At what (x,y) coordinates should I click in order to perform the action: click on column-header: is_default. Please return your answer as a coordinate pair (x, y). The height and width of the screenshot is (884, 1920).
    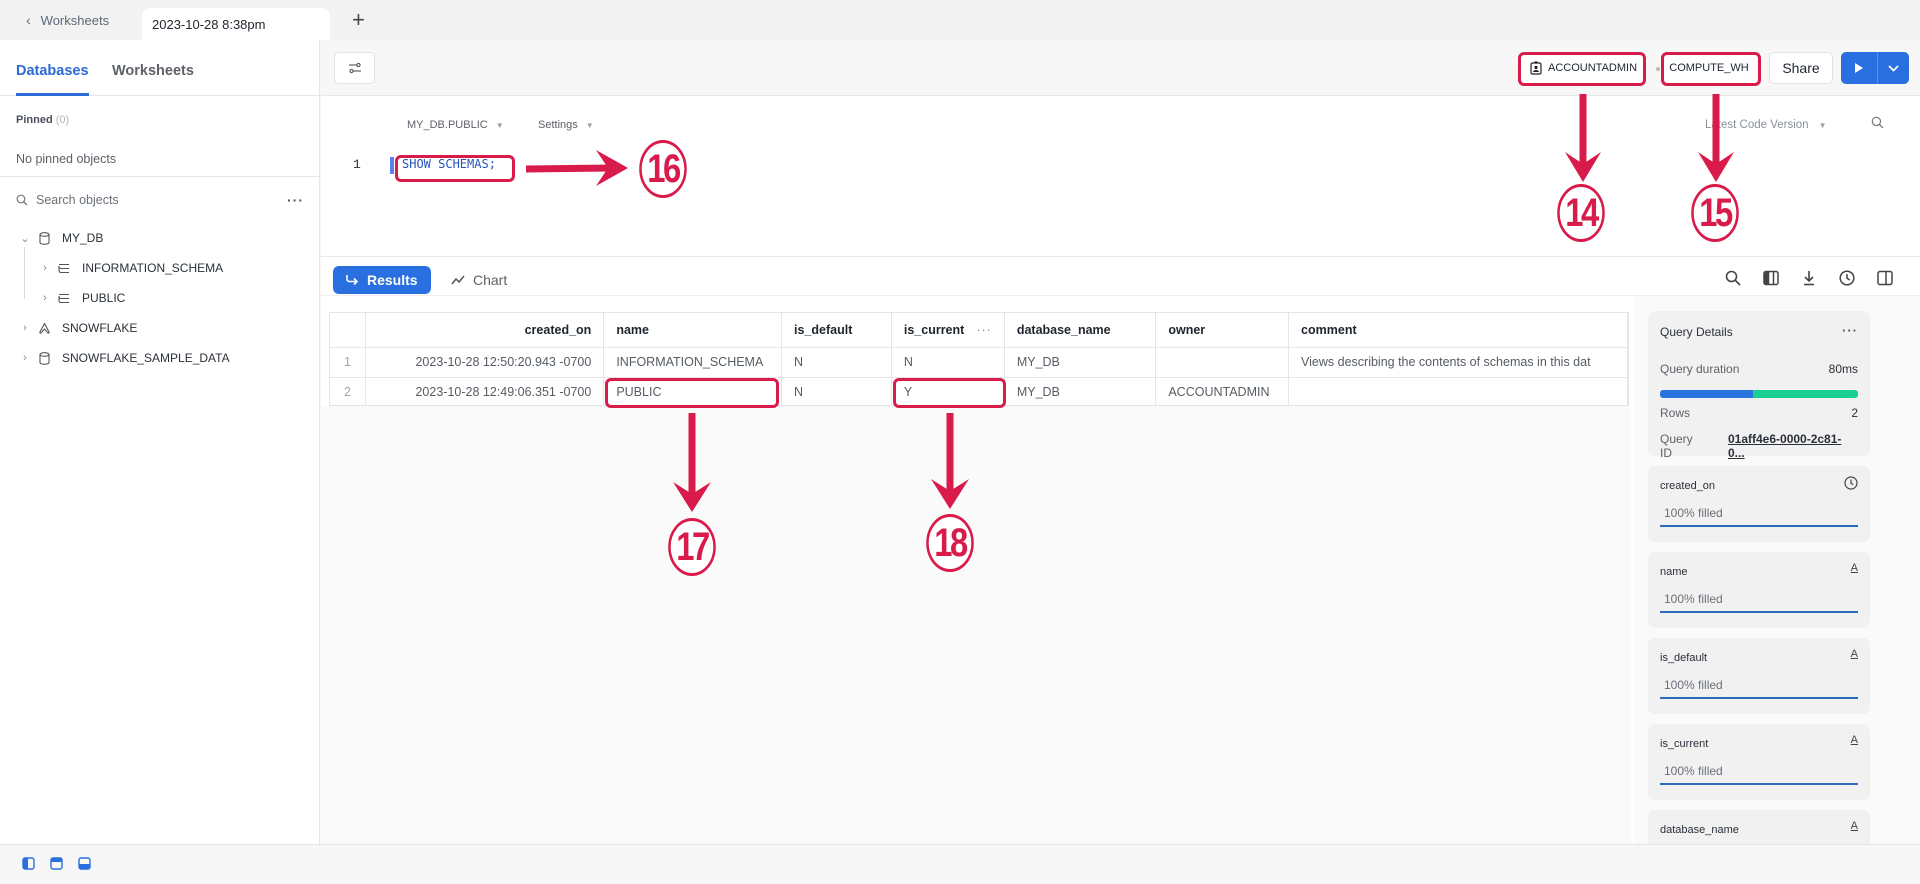
    Looking at the image, I should click on (836, 330).